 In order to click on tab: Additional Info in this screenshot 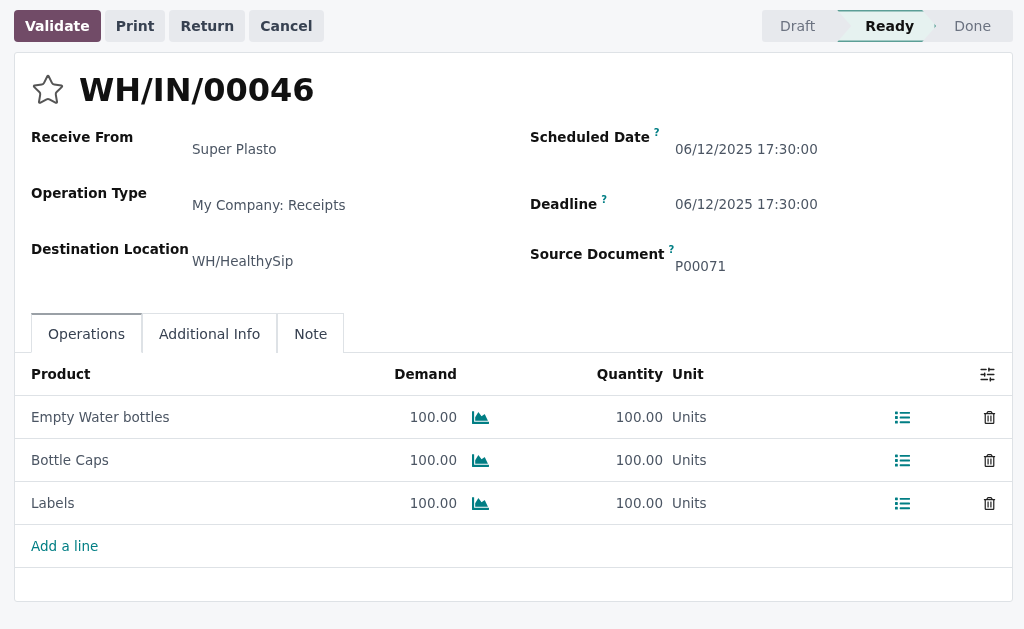, I will do `click(209, 333)`.